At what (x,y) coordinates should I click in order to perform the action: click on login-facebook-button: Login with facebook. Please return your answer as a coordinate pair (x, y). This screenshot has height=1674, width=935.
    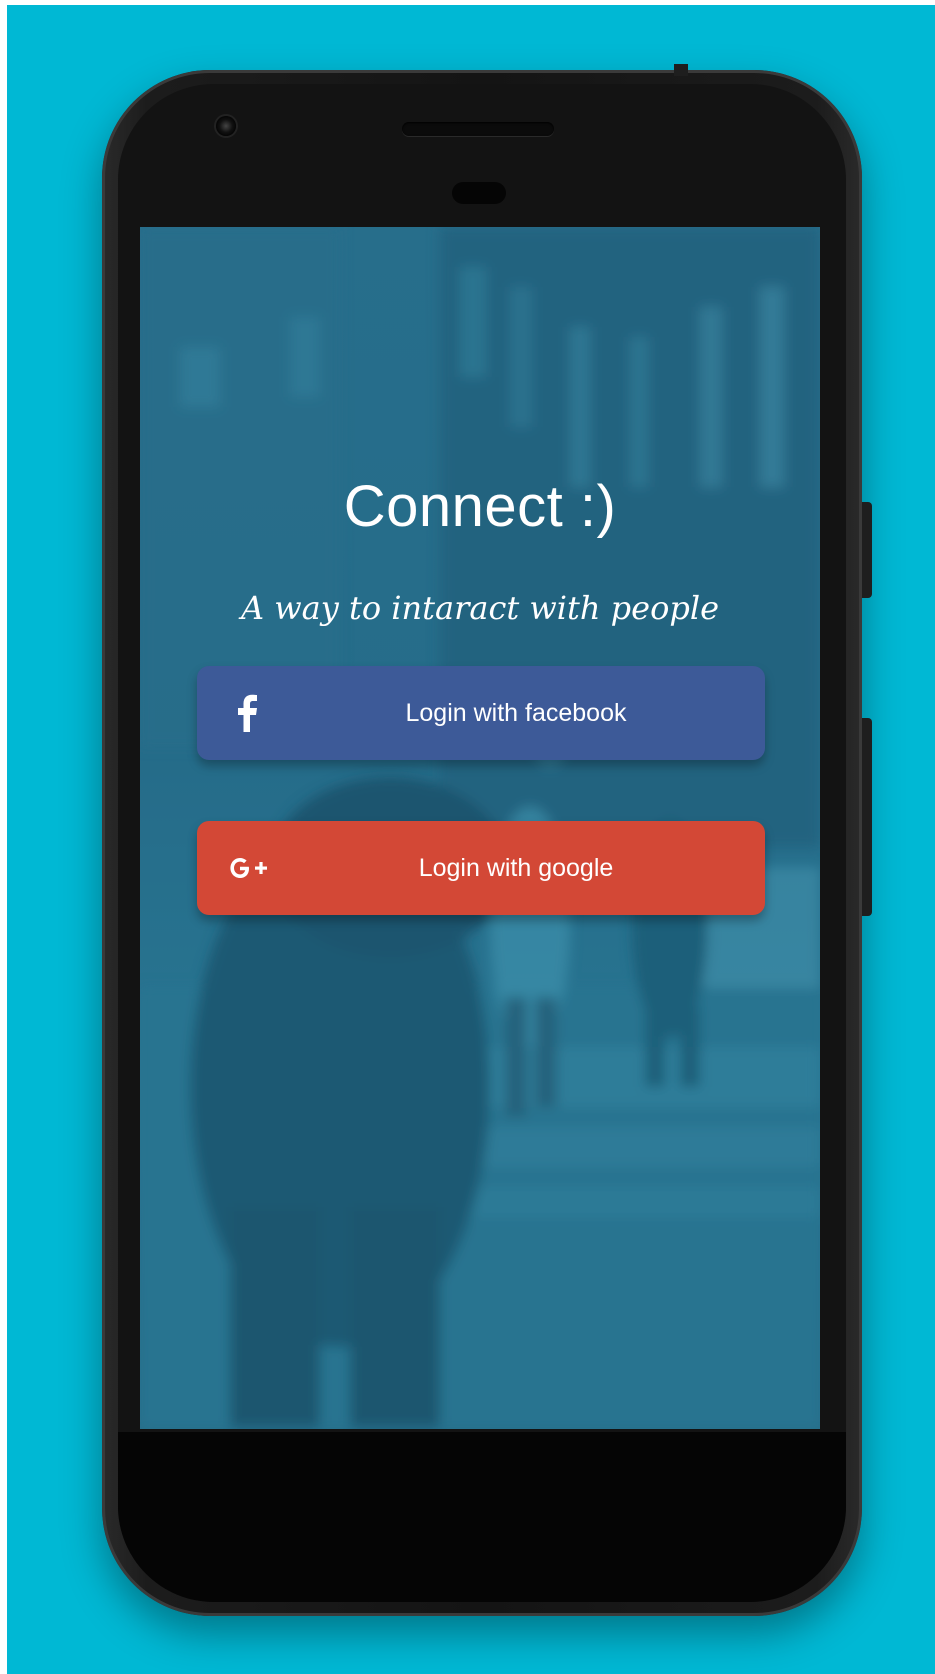
    Looking at the image, I should click on (481, 713).